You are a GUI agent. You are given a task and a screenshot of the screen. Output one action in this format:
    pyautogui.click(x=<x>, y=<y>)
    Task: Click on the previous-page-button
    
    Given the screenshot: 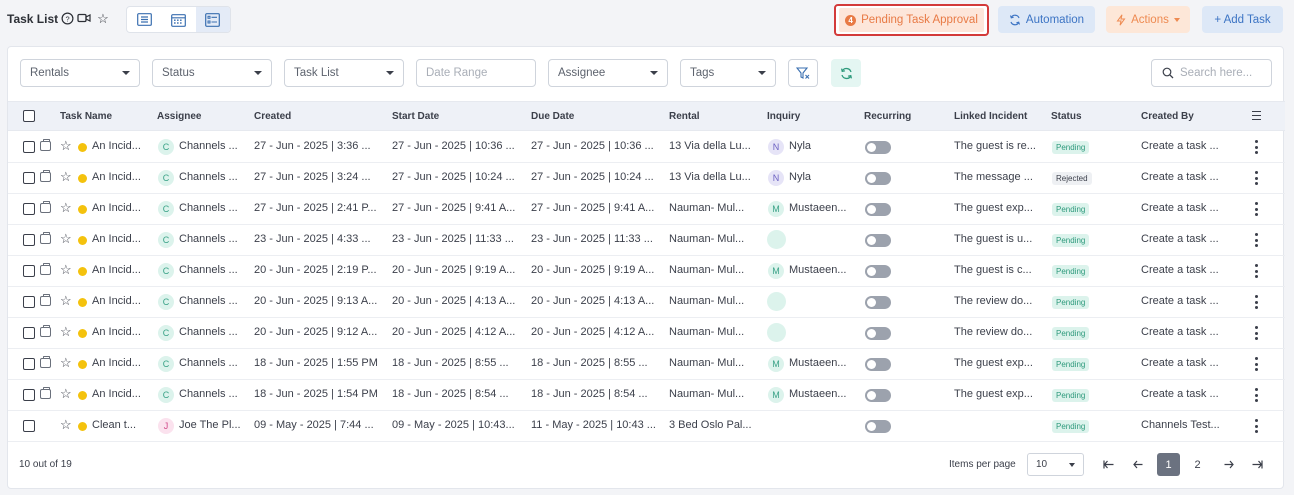 What is the action you would take?
    pyautogui.click(x=1137, y=464)
    